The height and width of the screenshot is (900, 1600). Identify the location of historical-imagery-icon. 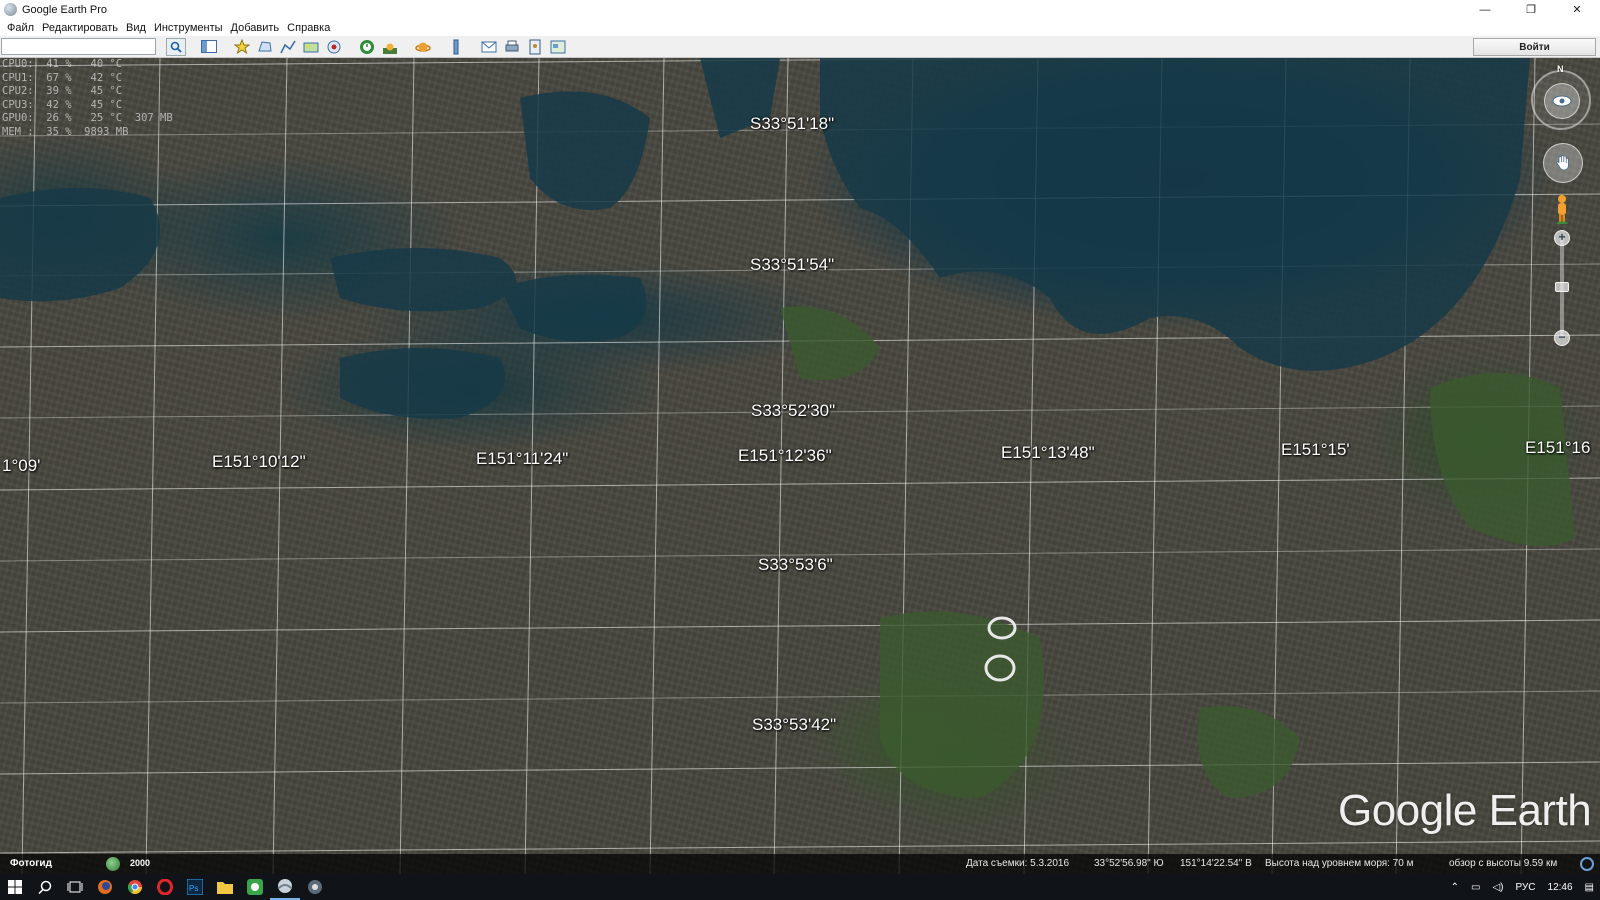
(367, 46).